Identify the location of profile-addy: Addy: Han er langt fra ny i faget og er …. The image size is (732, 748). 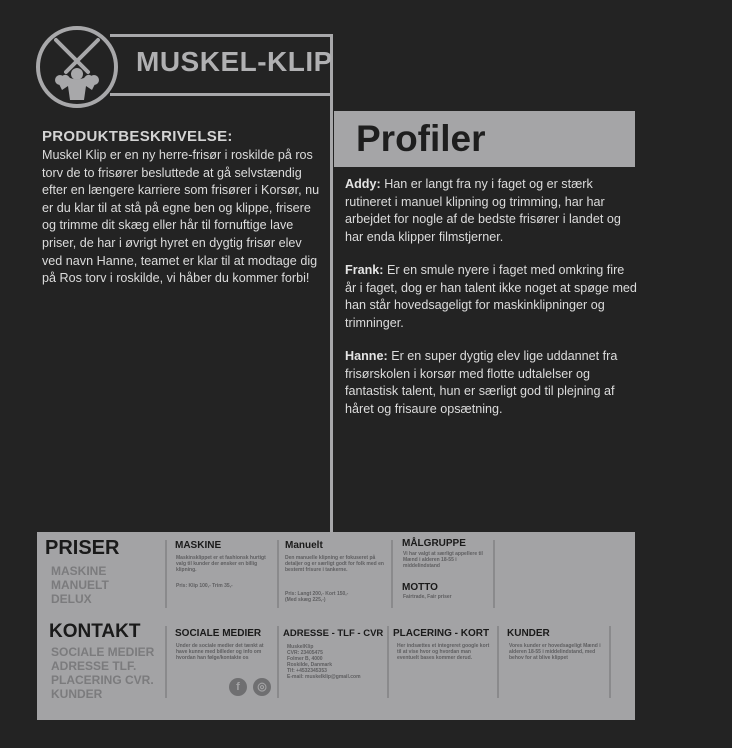
(491, 211).